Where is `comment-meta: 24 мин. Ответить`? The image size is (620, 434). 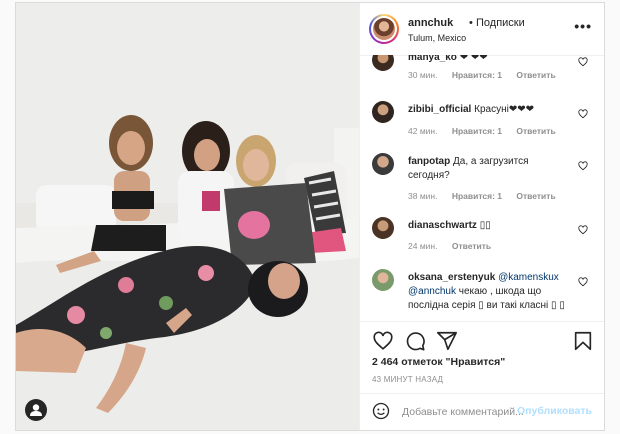 comment-meta: 24 мин. Ответить is located at coordinates (455, 246).